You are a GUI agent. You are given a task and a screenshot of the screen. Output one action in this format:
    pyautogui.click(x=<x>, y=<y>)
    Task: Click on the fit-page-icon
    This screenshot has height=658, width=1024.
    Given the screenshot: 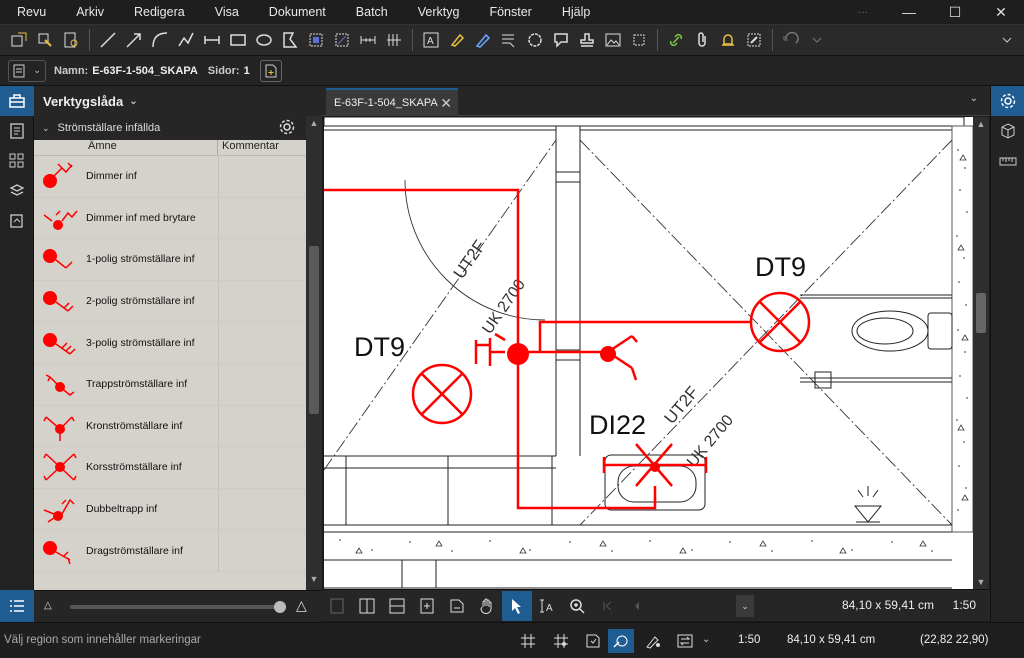 What is the action you would take?
    pyautogui.click(x=427, y=606)
    